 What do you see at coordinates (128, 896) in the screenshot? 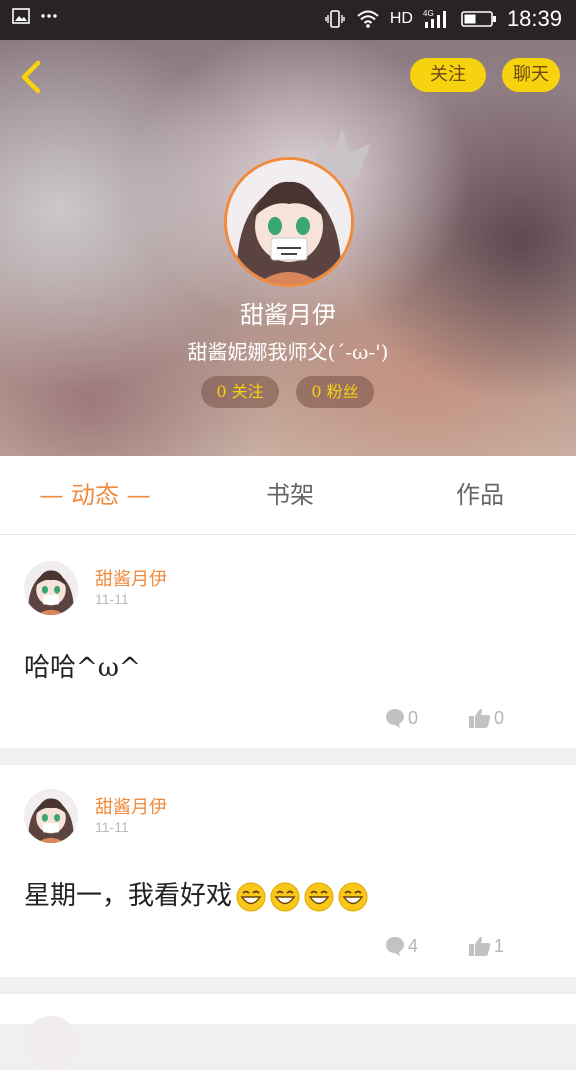
I see `post-text: 星期一，我看好戏` at bounding box center [128, 896].